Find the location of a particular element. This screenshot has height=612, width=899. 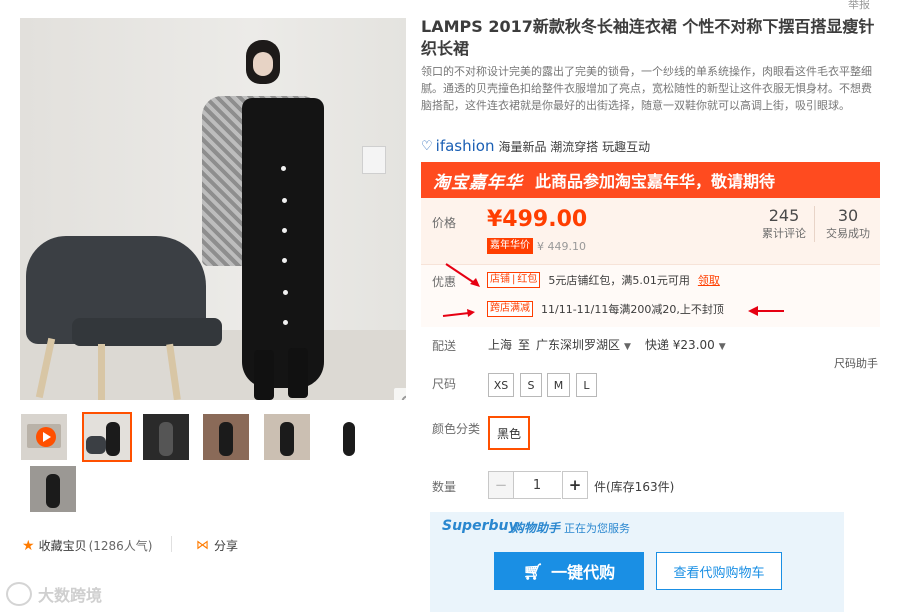

favorite-count: (1286人气) is located at coordinates (120, 546).